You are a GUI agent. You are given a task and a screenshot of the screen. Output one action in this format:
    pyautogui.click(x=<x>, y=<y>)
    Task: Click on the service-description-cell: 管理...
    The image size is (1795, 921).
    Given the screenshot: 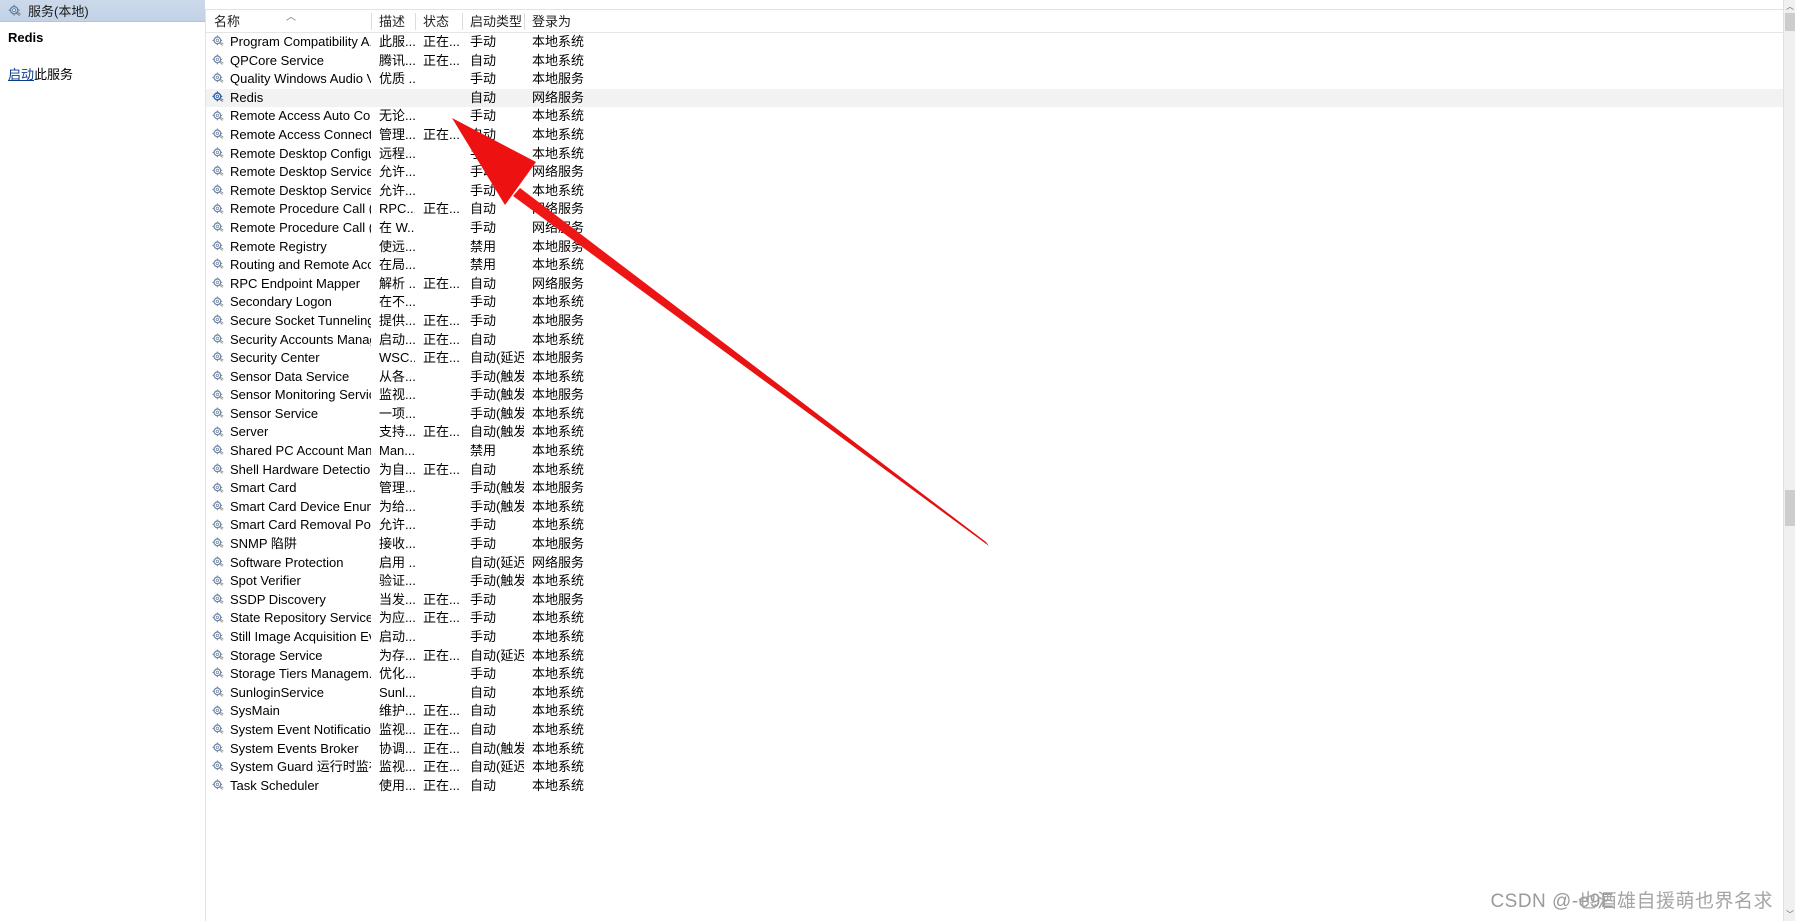 What is the action you would take?
    pyautogui.click(x=397, y=134)
    